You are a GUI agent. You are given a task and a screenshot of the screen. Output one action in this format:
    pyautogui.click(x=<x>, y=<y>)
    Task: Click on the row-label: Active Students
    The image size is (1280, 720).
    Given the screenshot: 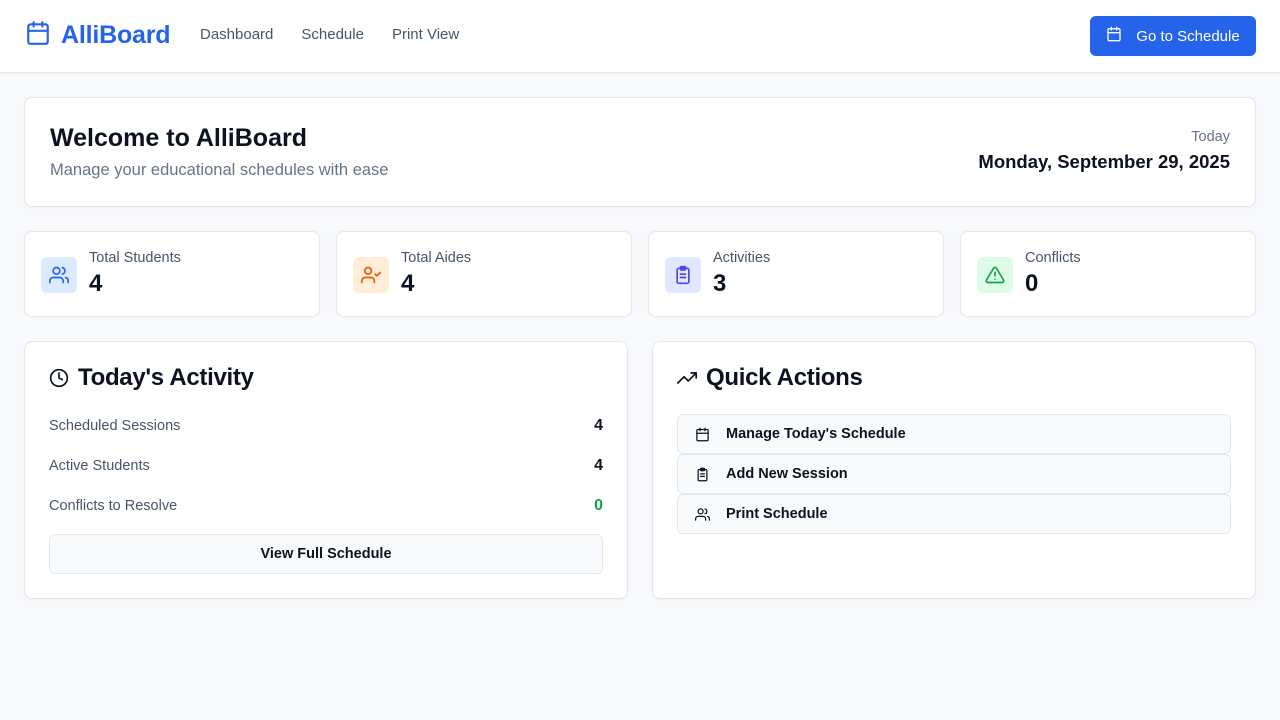 What is the action you would take?
    pyautogui.click(x=99, y=466)
    